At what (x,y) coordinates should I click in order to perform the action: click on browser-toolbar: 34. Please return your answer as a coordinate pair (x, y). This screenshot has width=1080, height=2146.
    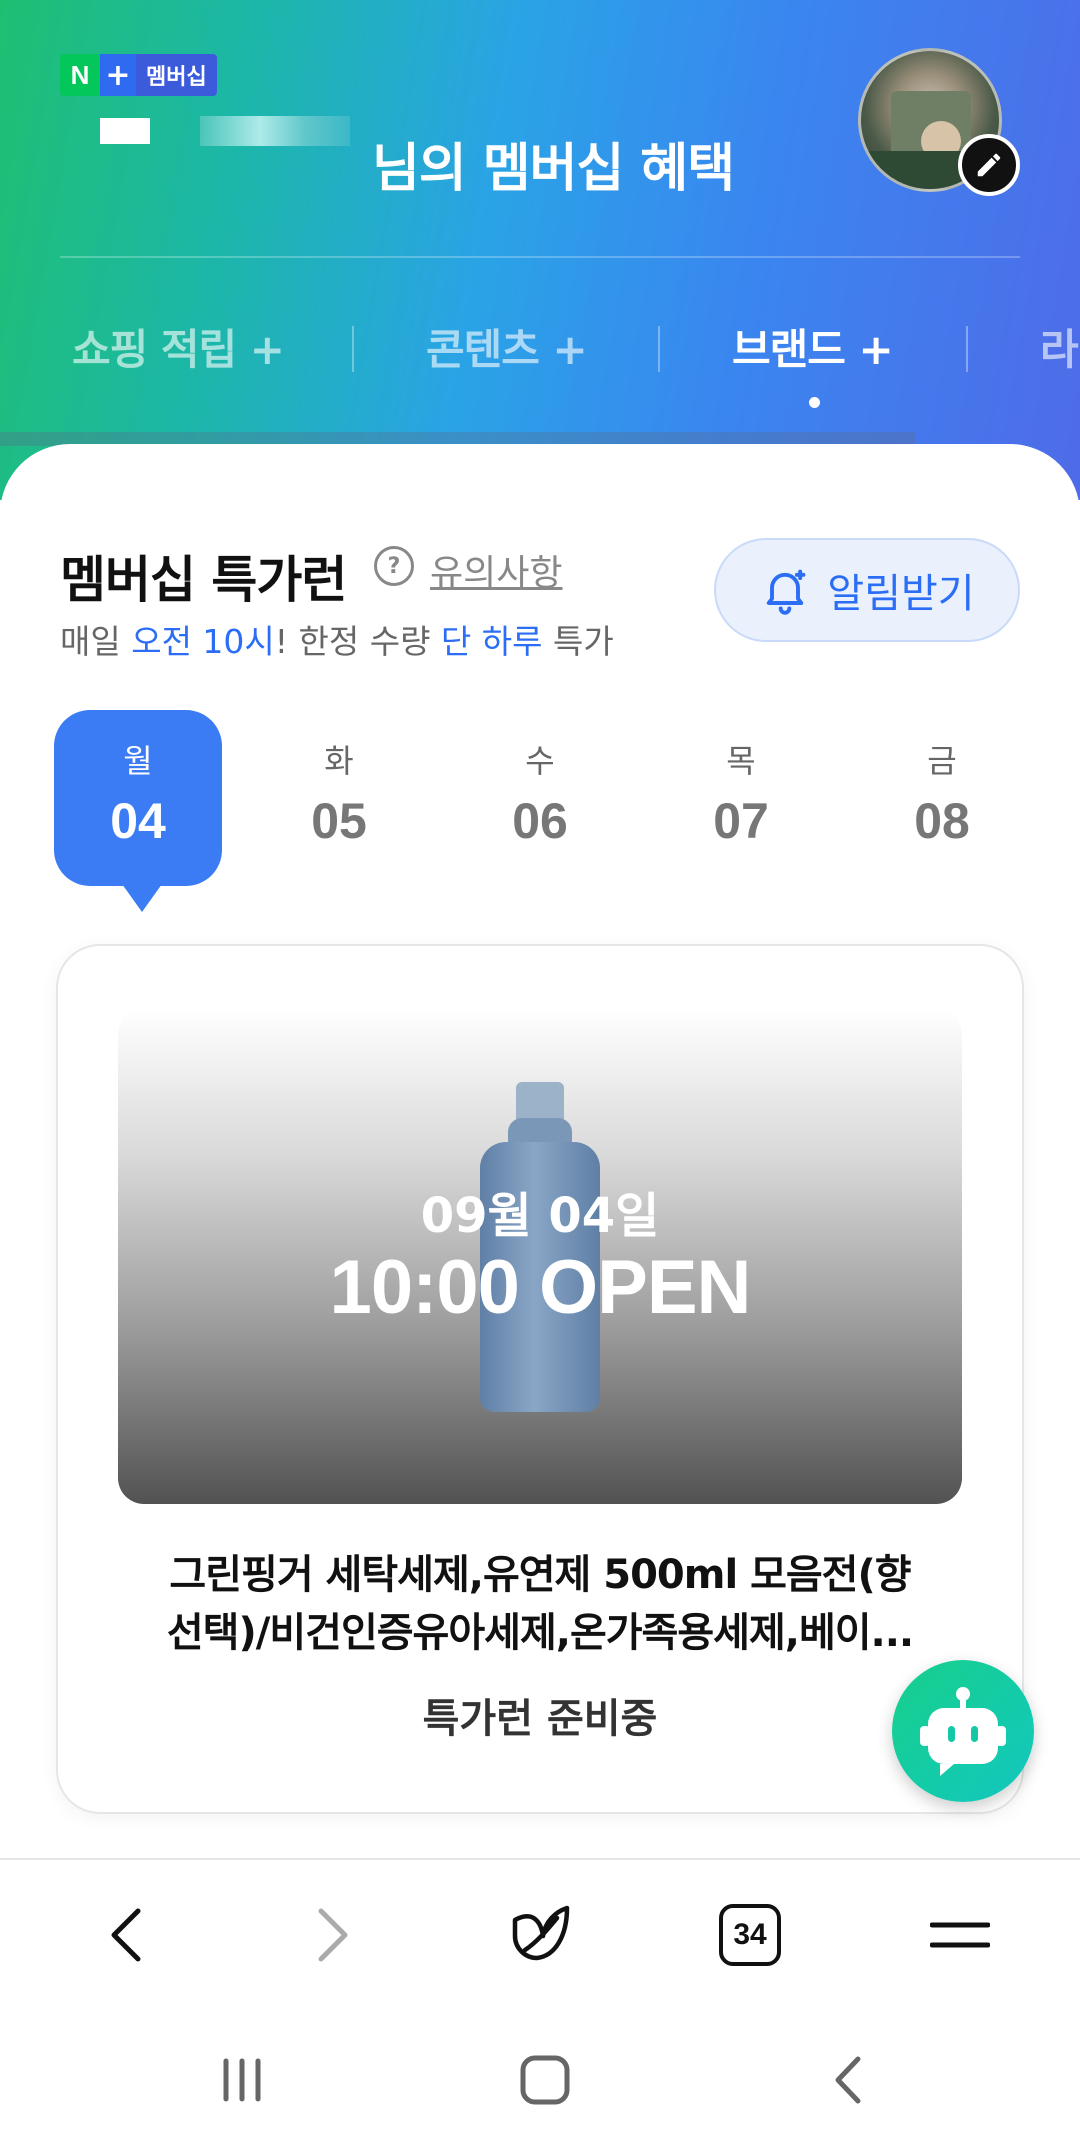
    Looking at the image, I should click on (540, 1933).